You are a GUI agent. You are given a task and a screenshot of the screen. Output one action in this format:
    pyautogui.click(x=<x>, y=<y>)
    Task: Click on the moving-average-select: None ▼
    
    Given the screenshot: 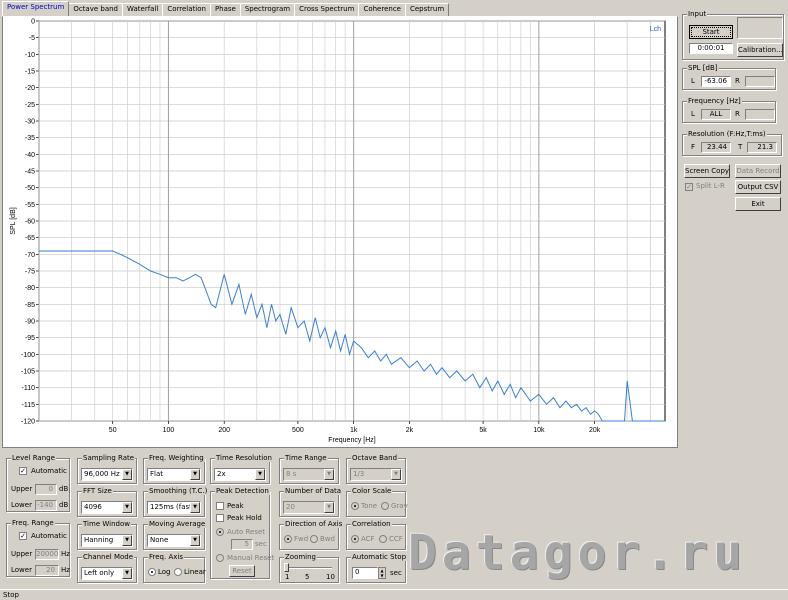 What is the action you would take?
    pyautogui.click(x=174, y=540)
    